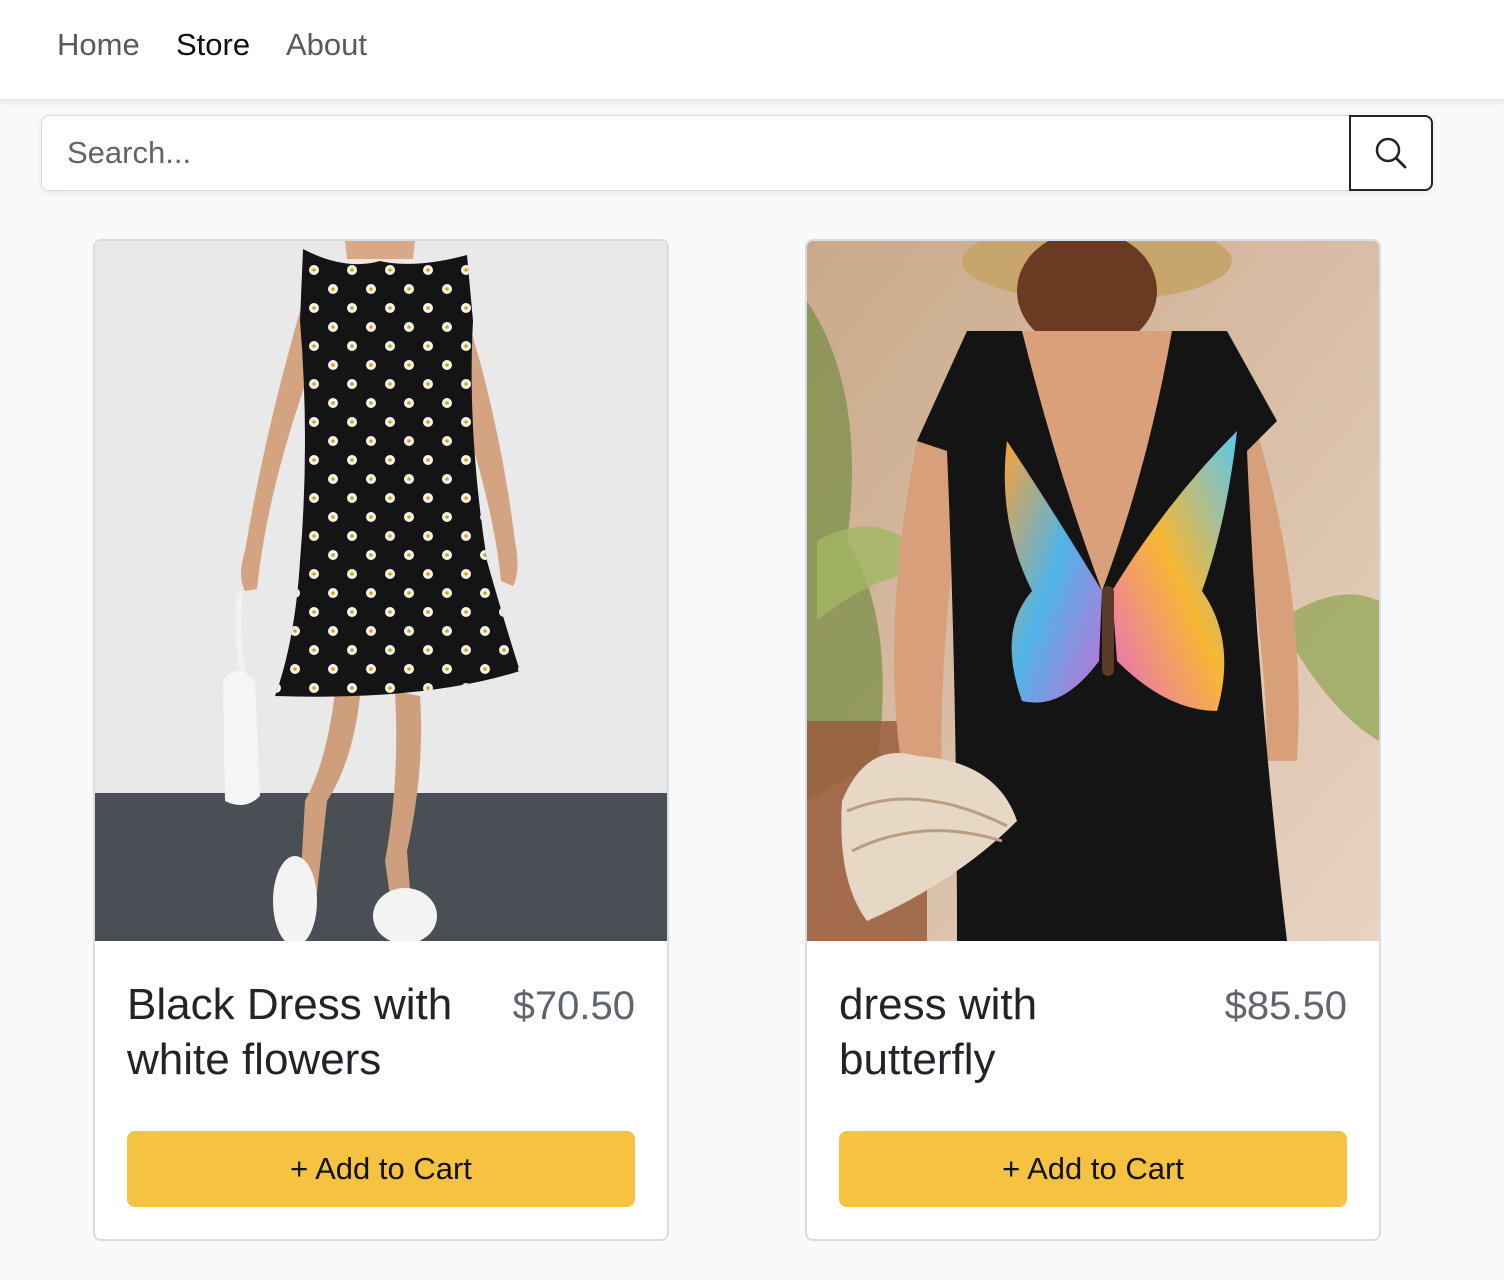  I want to click on search-icon, so click(1391, 153).